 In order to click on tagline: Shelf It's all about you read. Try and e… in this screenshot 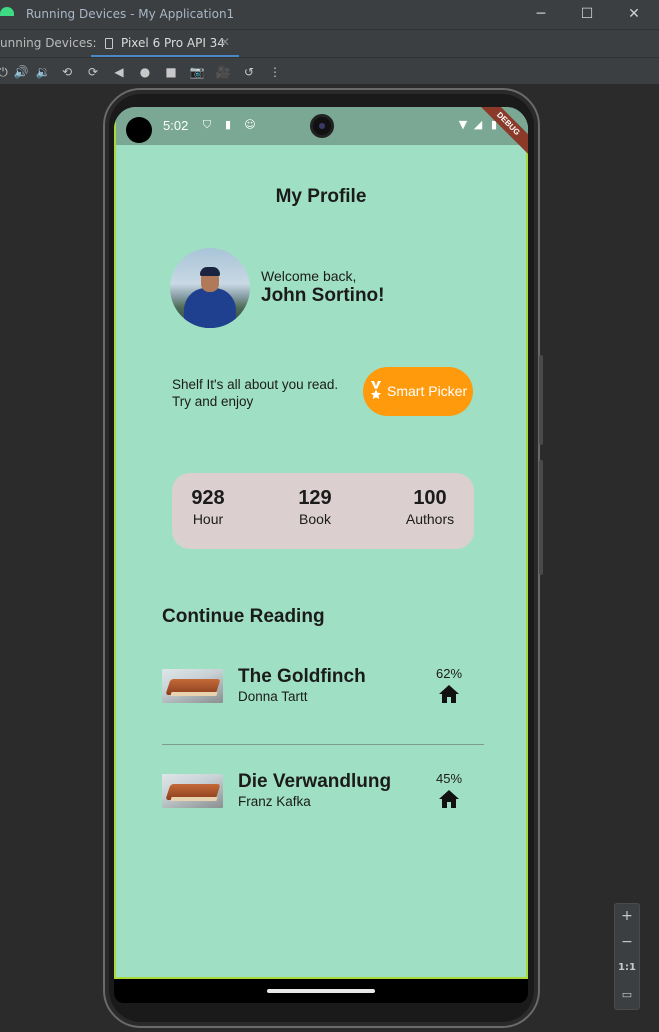, I will do `click(255, 393)`.